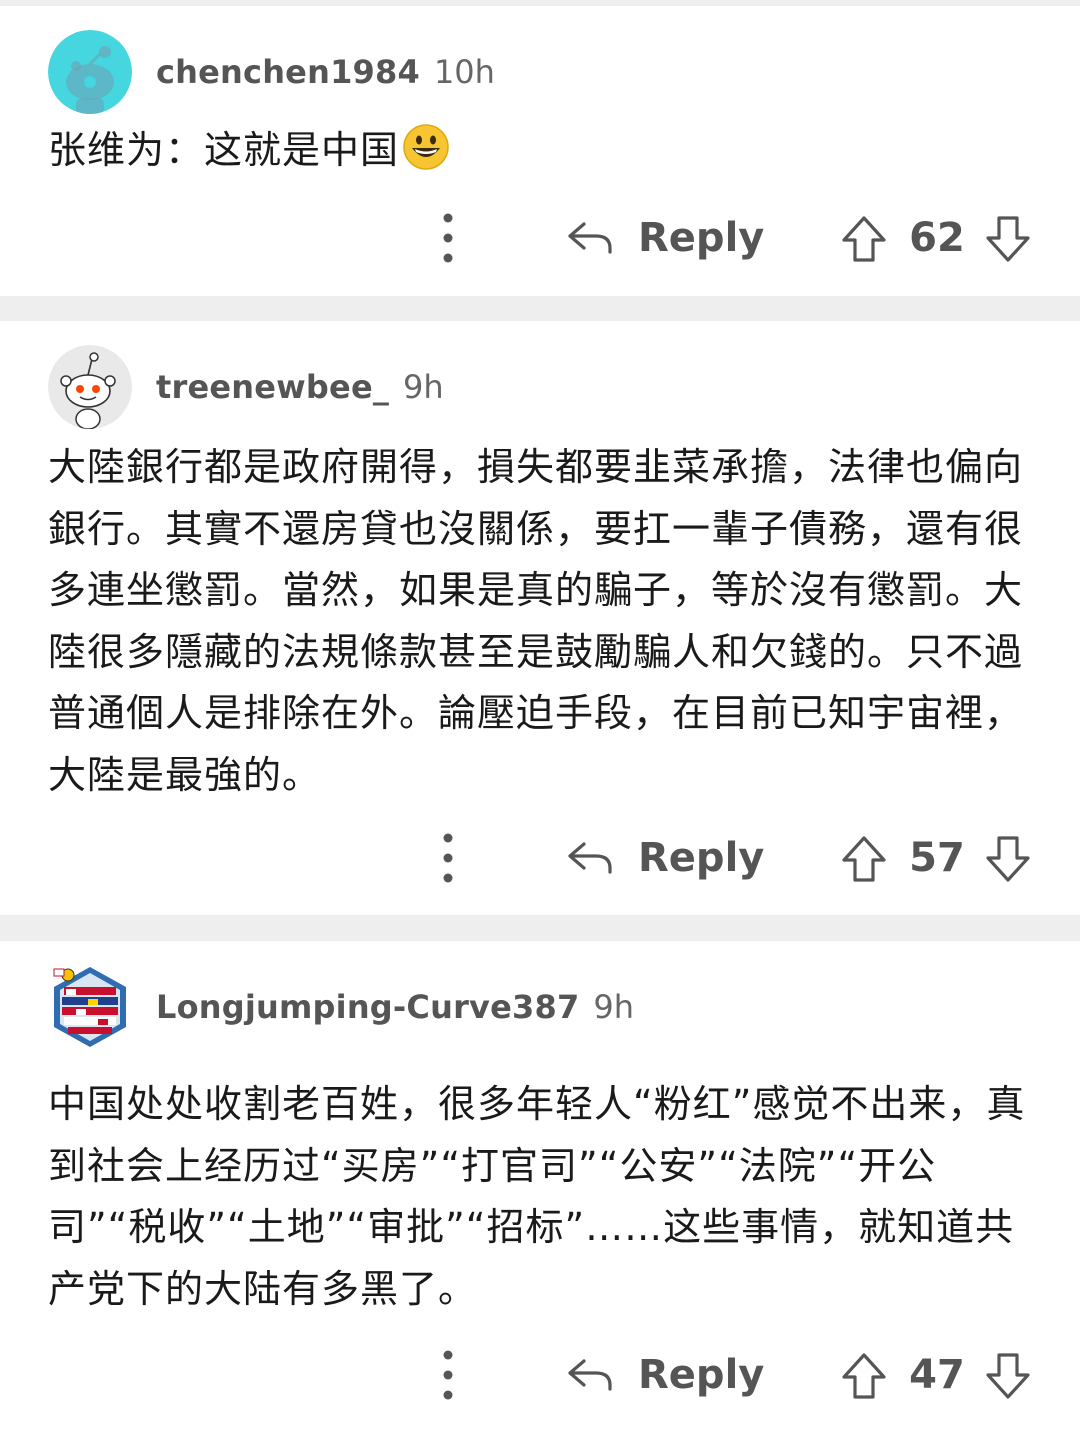  What do you see at coordinates (288, 72) in the screenshot?
I see `author-name: chenchen1984` at bounding box center [288, 72].